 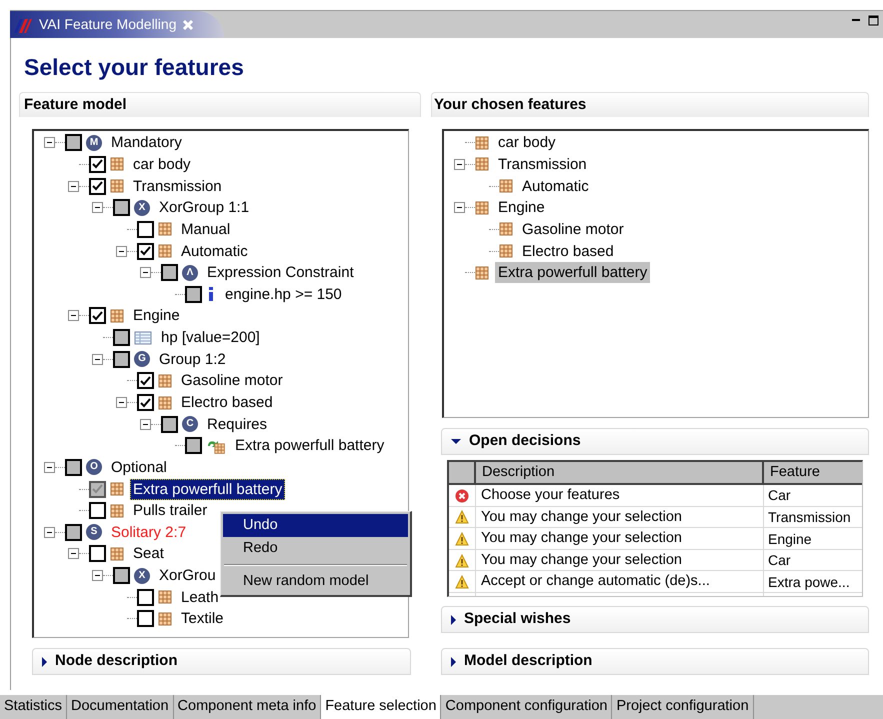 What do you see at coordinates (315, 548) in the screenshot?
I see `menu-item: Redo` at bounding box center [315, 548].